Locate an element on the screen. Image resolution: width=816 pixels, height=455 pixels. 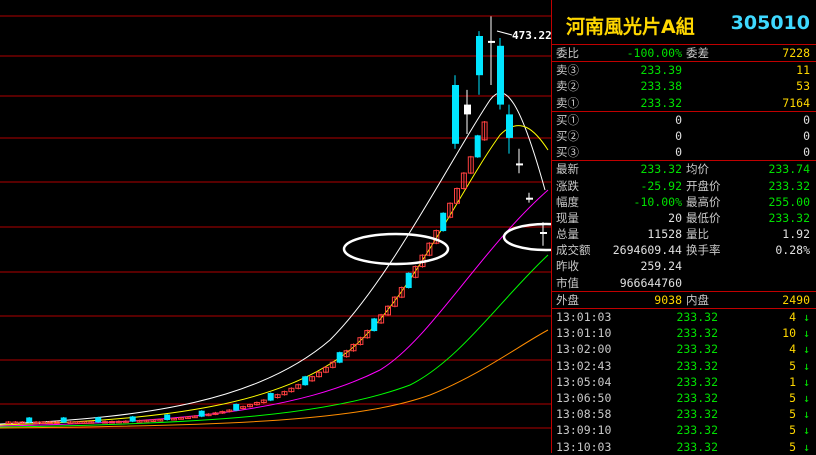
chart-annotations: 473.22 is located at coordinates (446, 147).